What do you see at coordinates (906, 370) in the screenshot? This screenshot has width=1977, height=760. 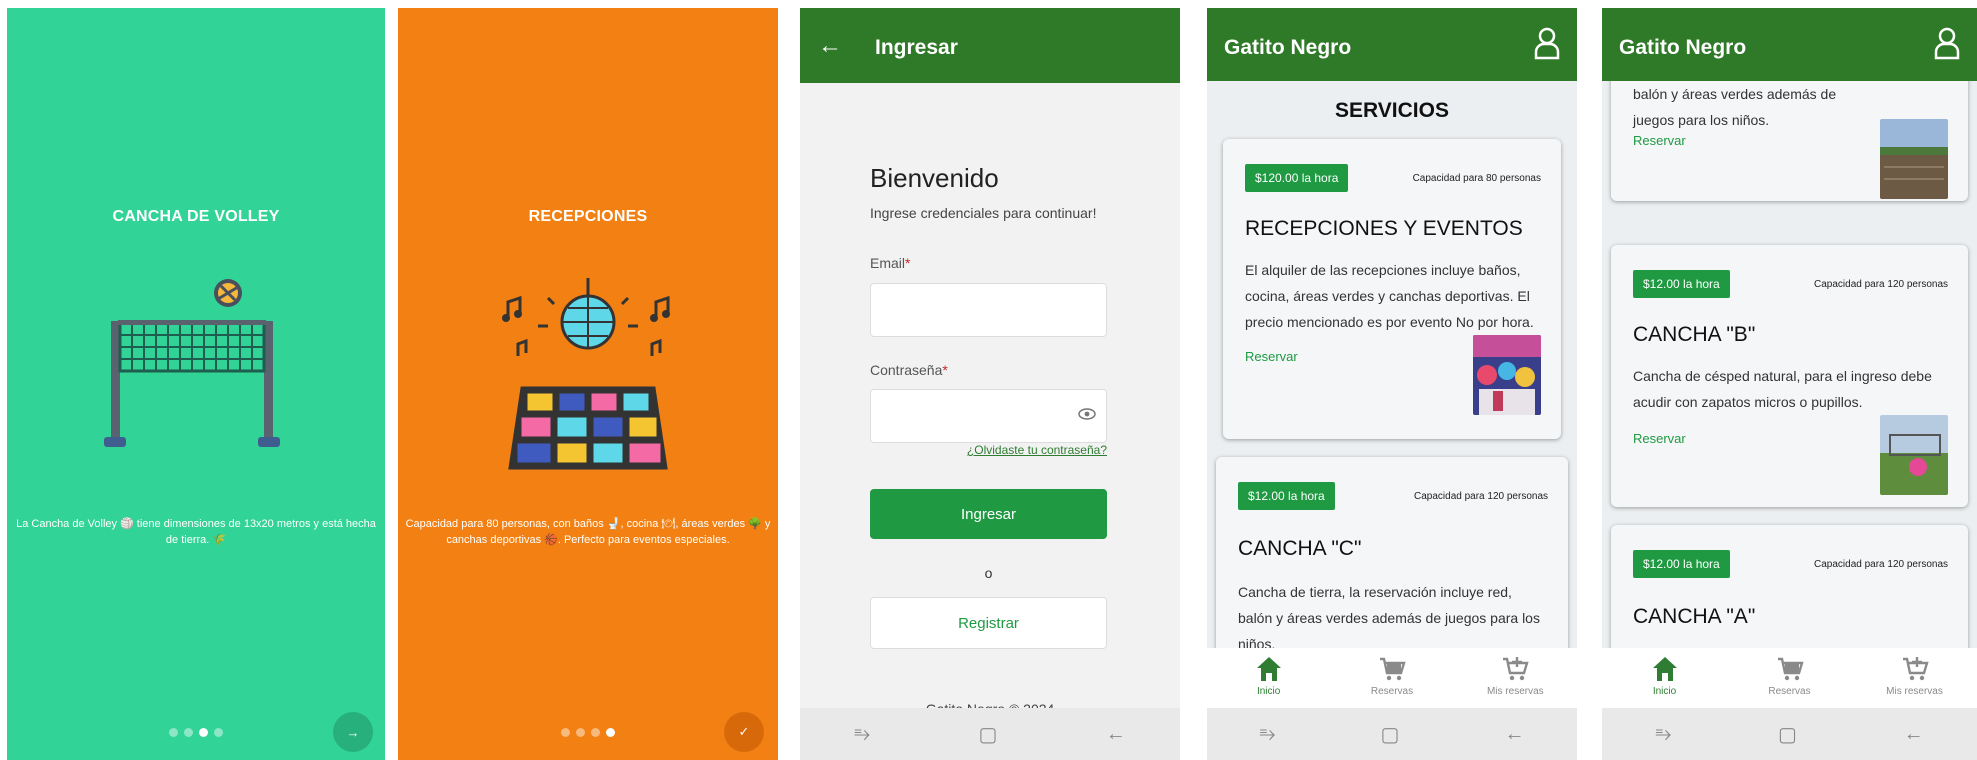 I see `password-label-text: Contraseña` at bounding box center [906, 370].